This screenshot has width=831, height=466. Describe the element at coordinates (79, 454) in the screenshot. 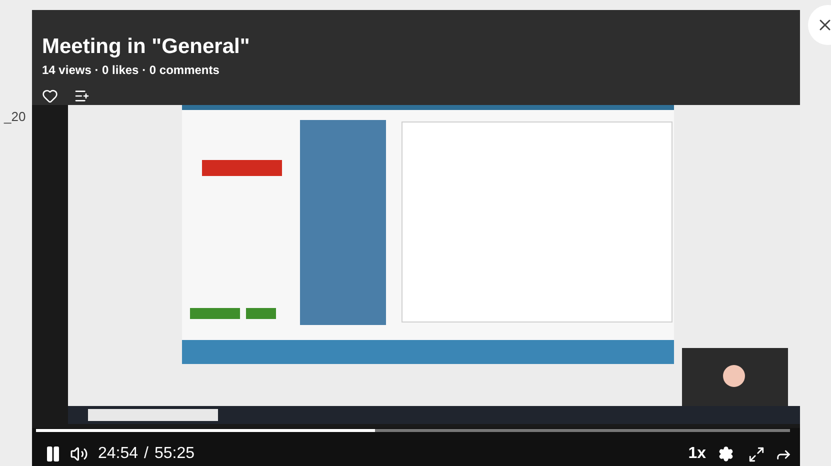

I see `volume-button` at that location.